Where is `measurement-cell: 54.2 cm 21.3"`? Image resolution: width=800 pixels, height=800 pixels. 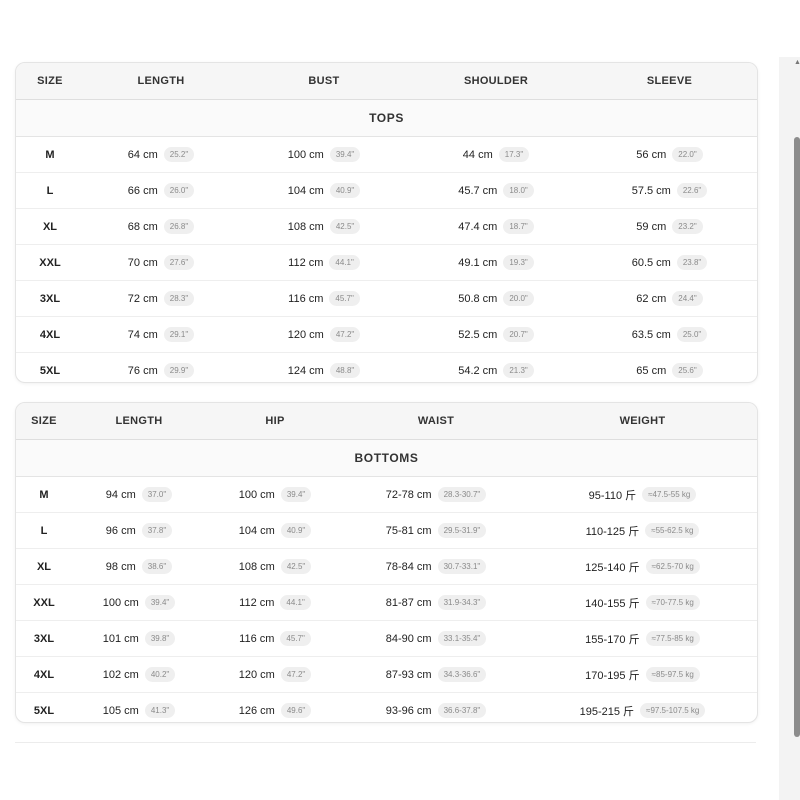 measurement-cell: 54.2 cm 21.3" is located at coordinates (496, 370).